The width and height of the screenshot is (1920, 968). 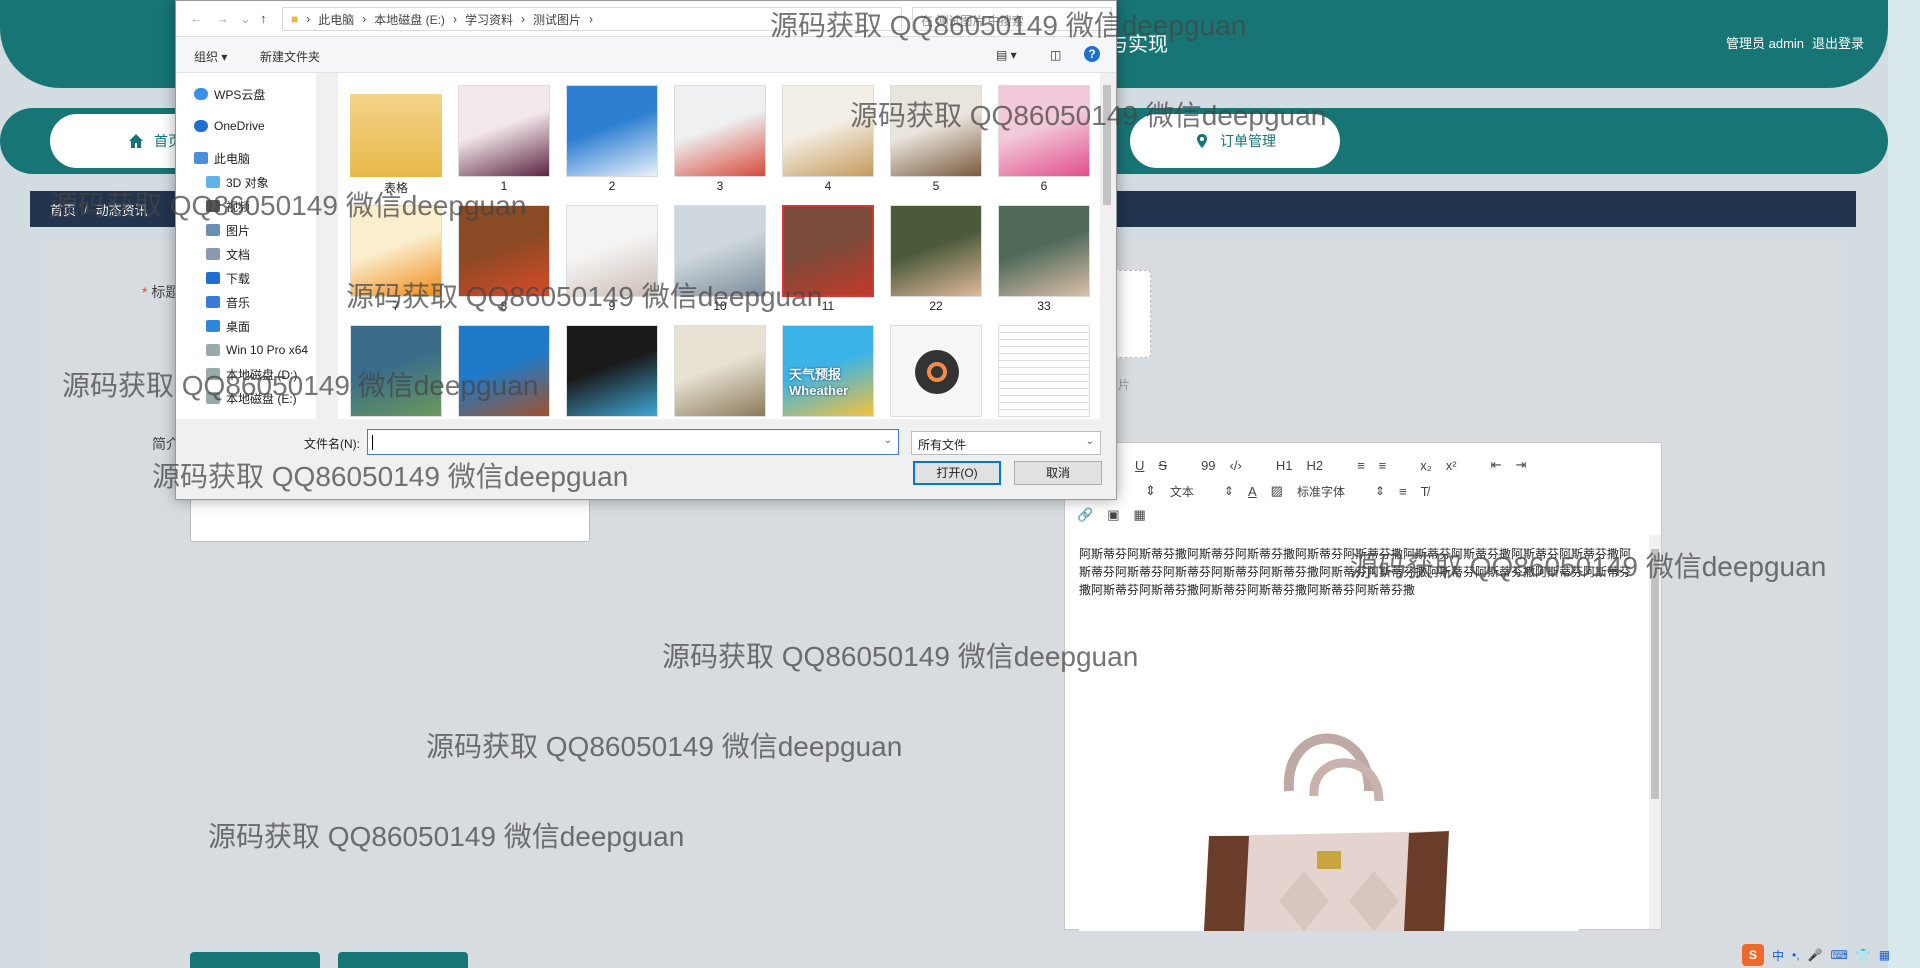 What do you see at coordinates (716, 255) in the screenshot?
I see `file-item: 10` at bounding box center [716, 255].